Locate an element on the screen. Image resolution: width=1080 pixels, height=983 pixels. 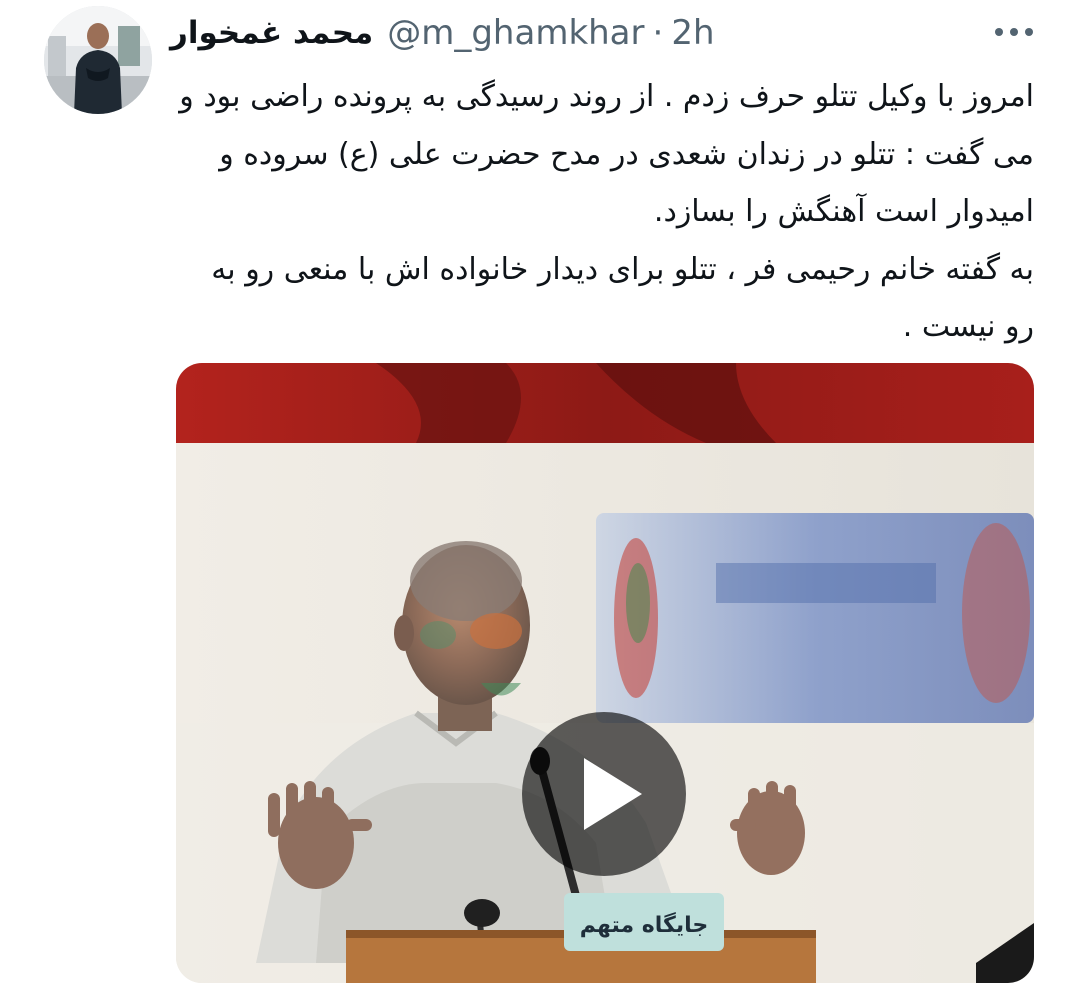
tweet-timestamp: 2h is located at coordinates (692, 33).